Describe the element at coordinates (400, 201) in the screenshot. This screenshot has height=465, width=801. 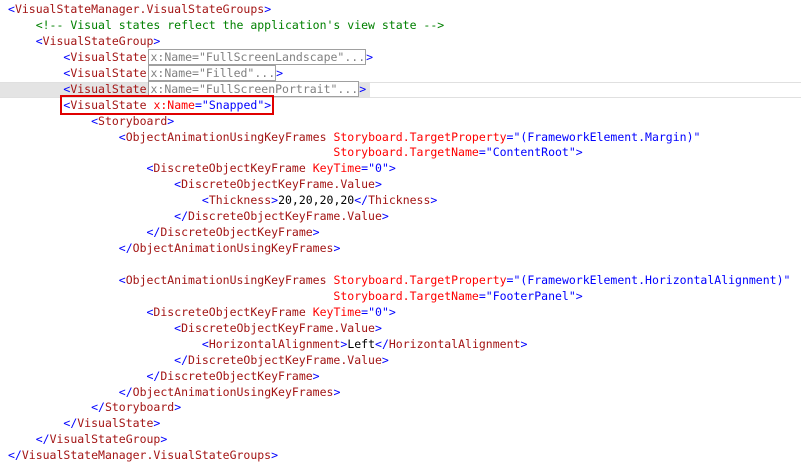
I see `code-line: <Thickness>20,20,20,20</Thickness>` at that location.